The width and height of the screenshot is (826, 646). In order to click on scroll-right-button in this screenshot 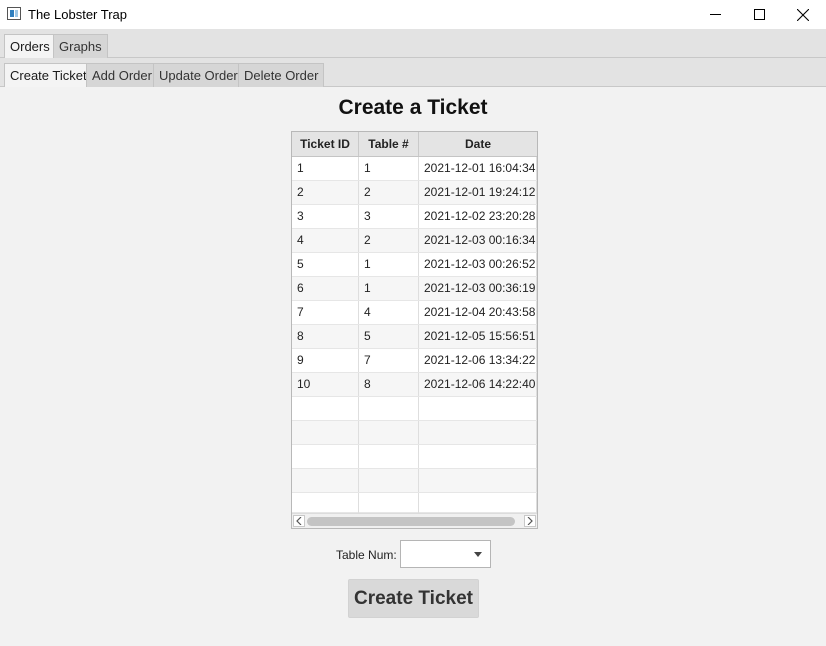, I will do `click(530, 521)`.